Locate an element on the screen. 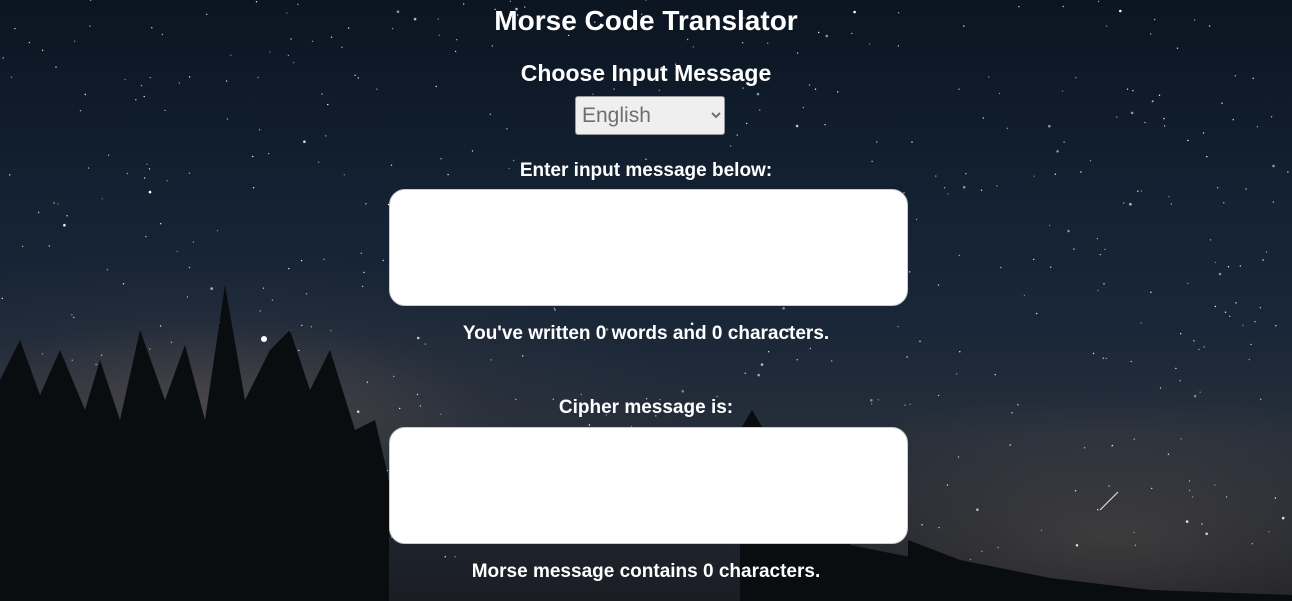 This screenshot has height=601, width=1292. language-select: English is located at coordinates (650, 115).